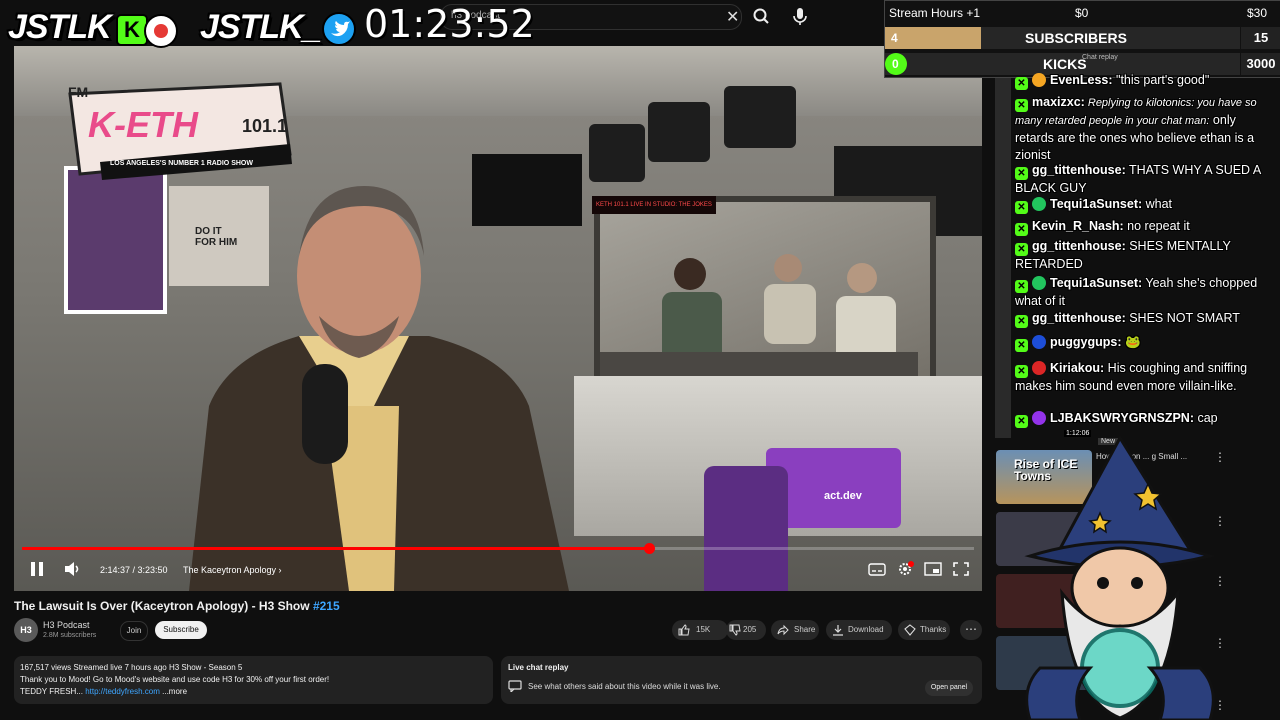  Describe the element at coordinates (73, 569) in the screenshot. I see `volume-icon` at that location.